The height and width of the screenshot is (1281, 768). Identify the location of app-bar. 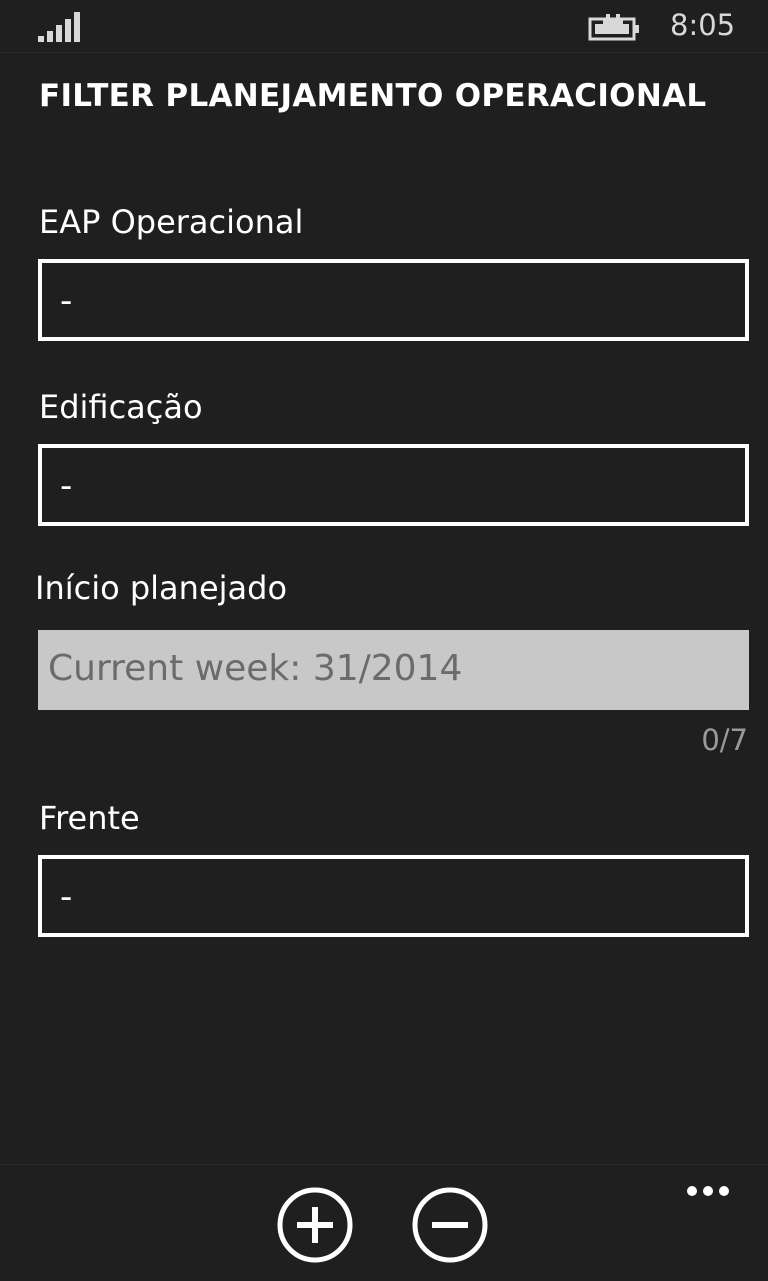
(384, 1222).